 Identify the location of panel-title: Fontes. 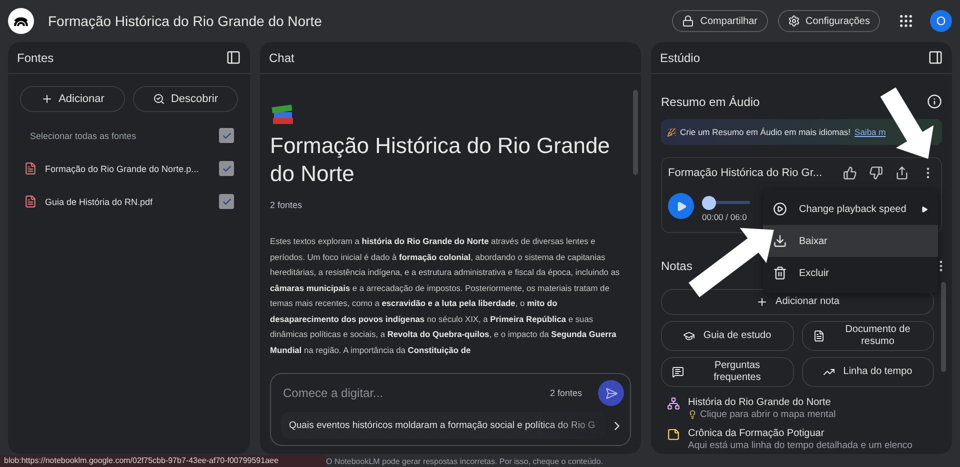
(35, 57).